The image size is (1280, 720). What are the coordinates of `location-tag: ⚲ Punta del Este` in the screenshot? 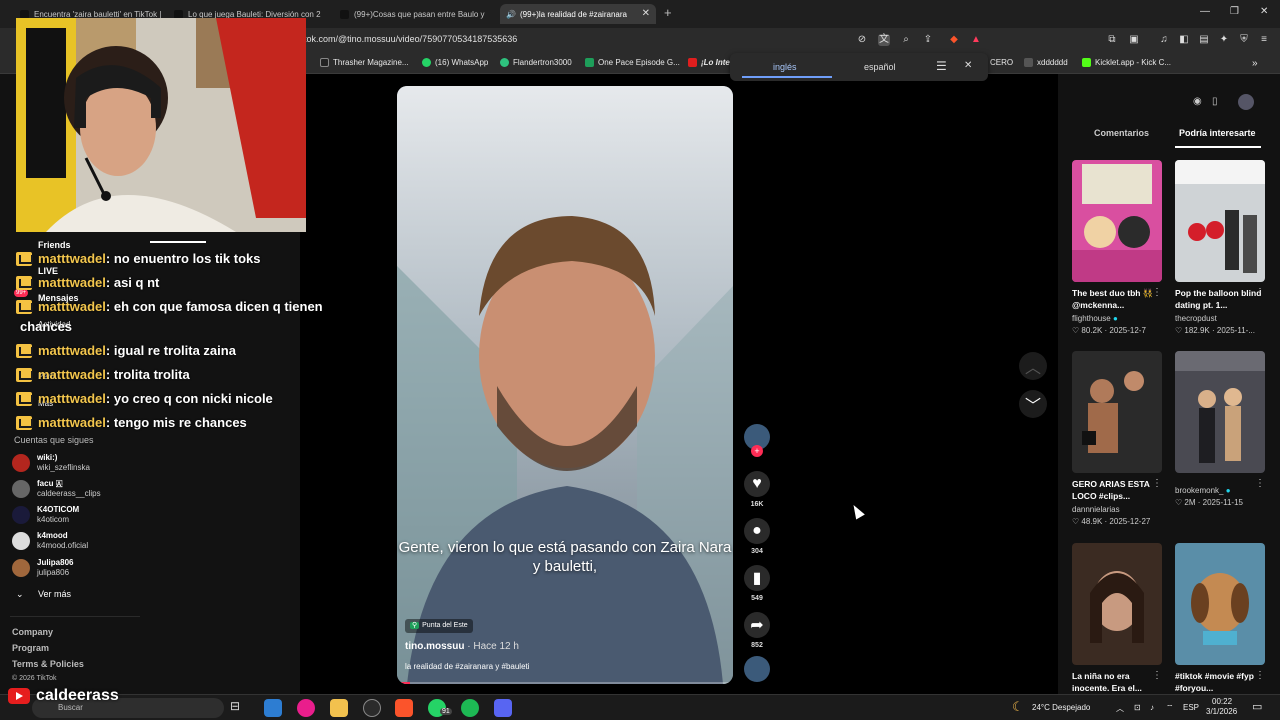 It's located at (439, 626).